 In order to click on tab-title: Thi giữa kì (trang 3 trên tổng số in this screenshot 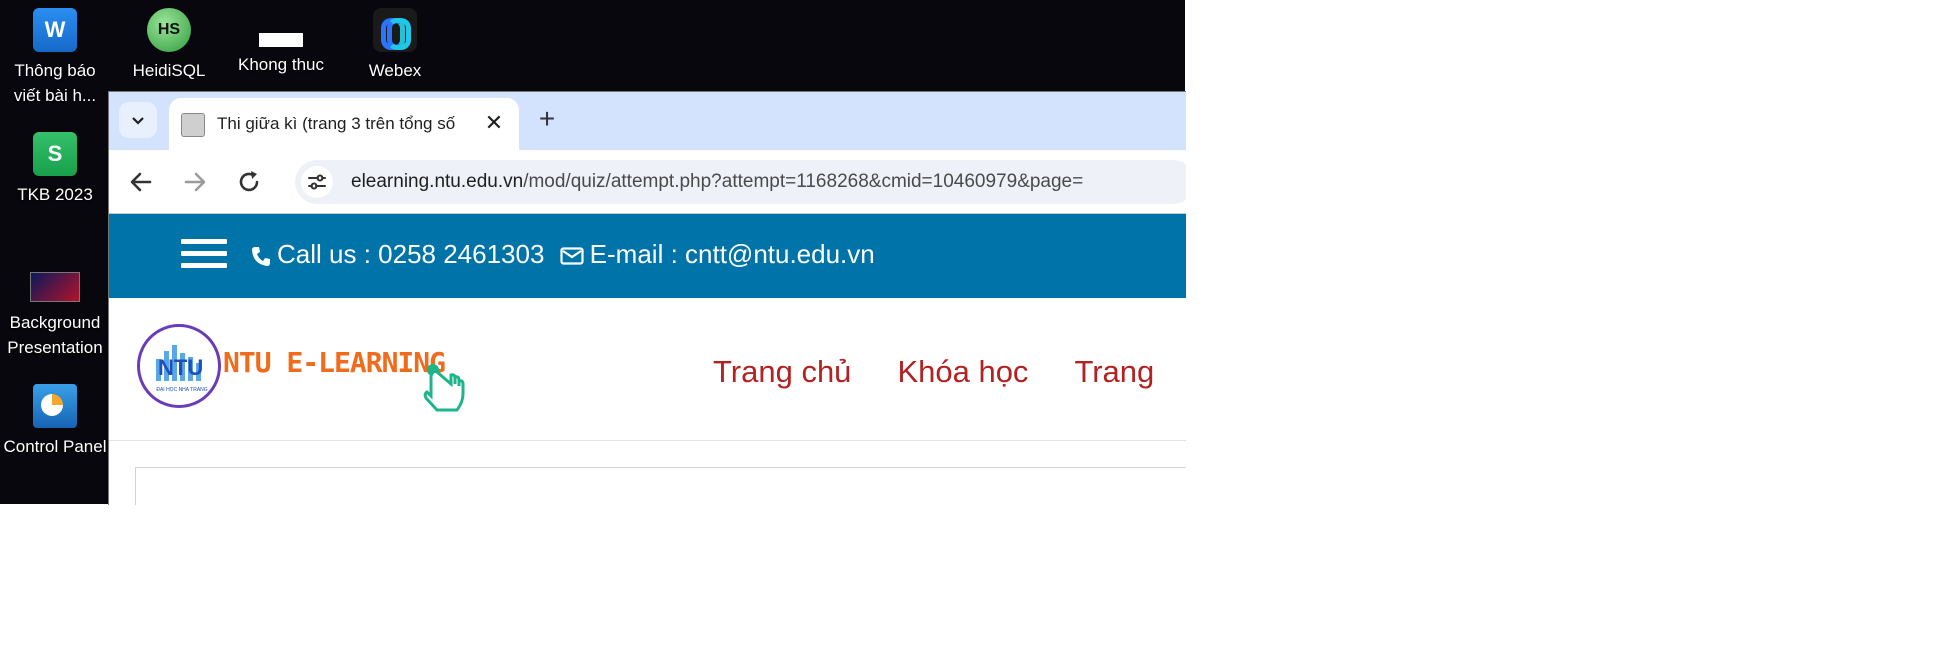, I will do `click(336, 123)`.